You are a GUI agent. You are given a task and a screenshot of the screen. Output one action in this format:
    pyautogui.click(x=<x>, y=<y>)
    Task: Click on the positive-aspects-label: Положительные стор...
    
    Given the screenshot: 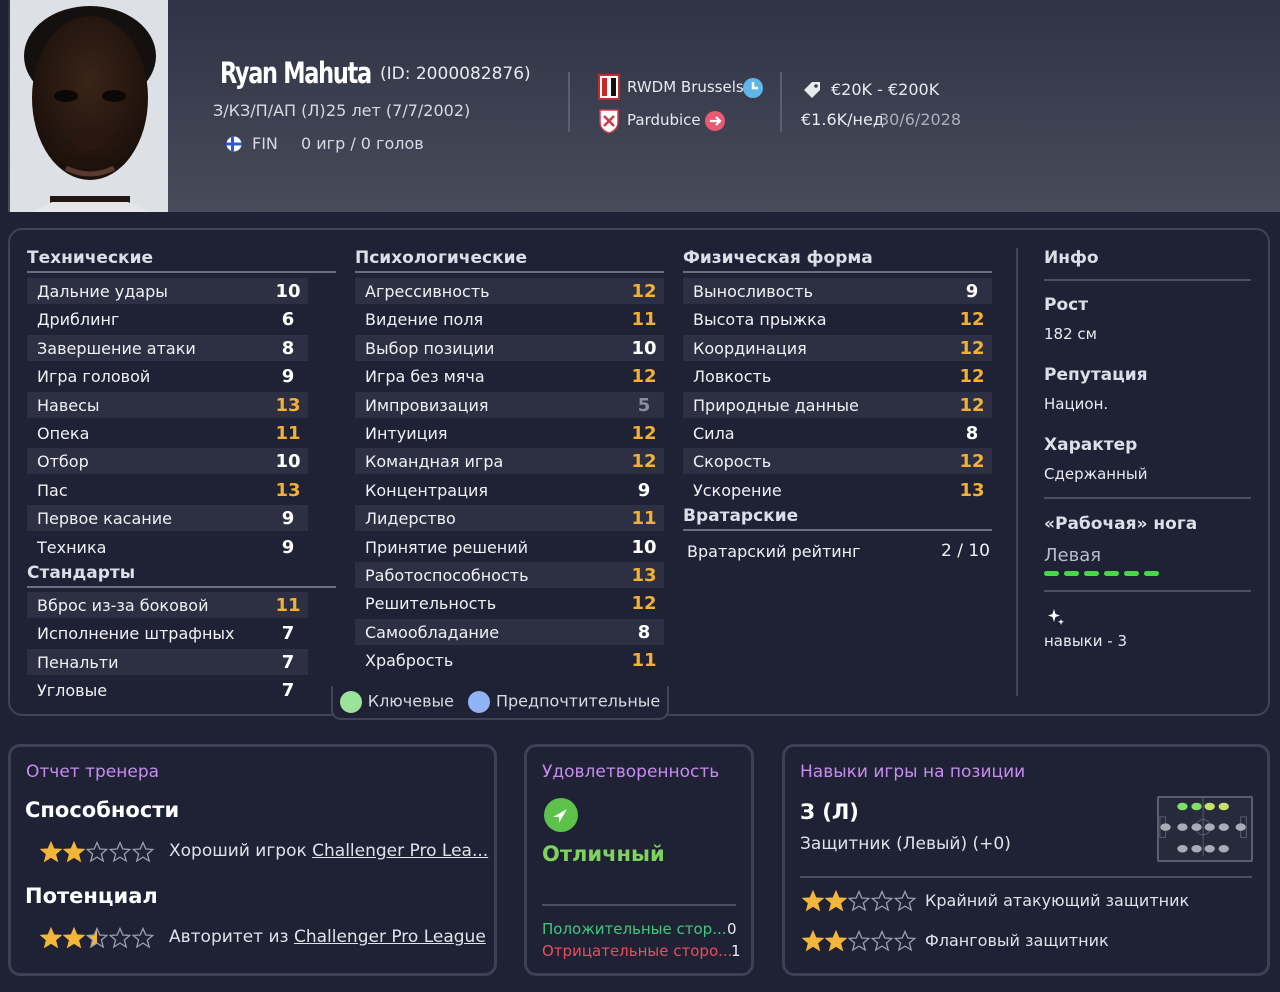 What is the action you would take?
    pyautogui.click(x=634, y=929)
    